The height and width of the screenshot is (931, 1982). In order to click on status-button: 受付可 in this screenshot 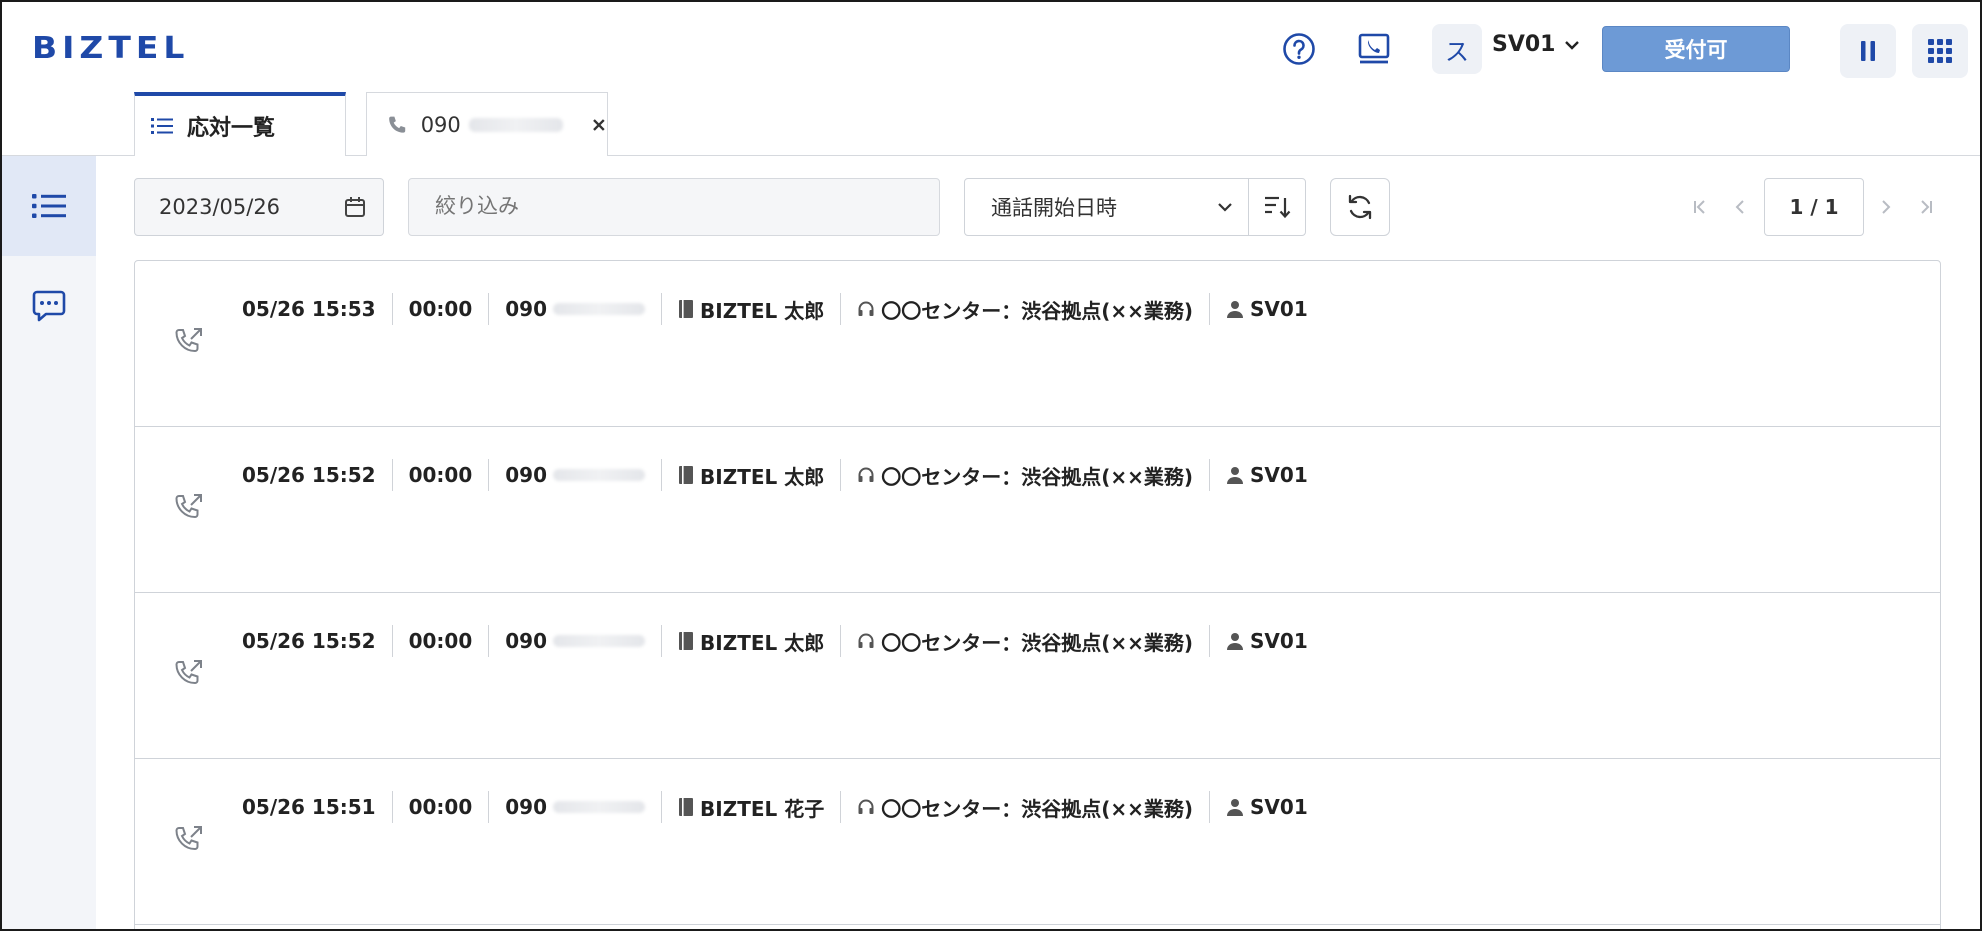, I will do `click(1696, 49)`.